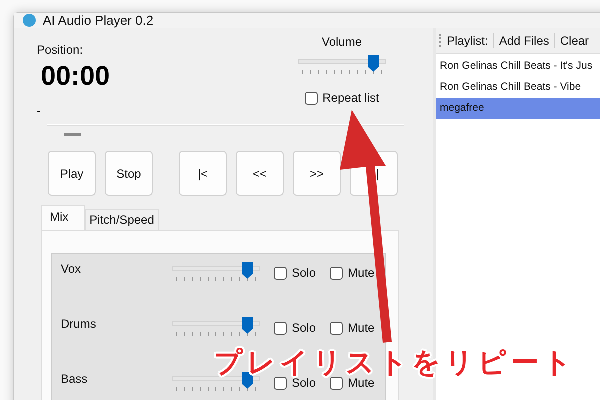  Describe the element at coordinates (72, 134) in the screenshot. I see `position-thumb` at that location.